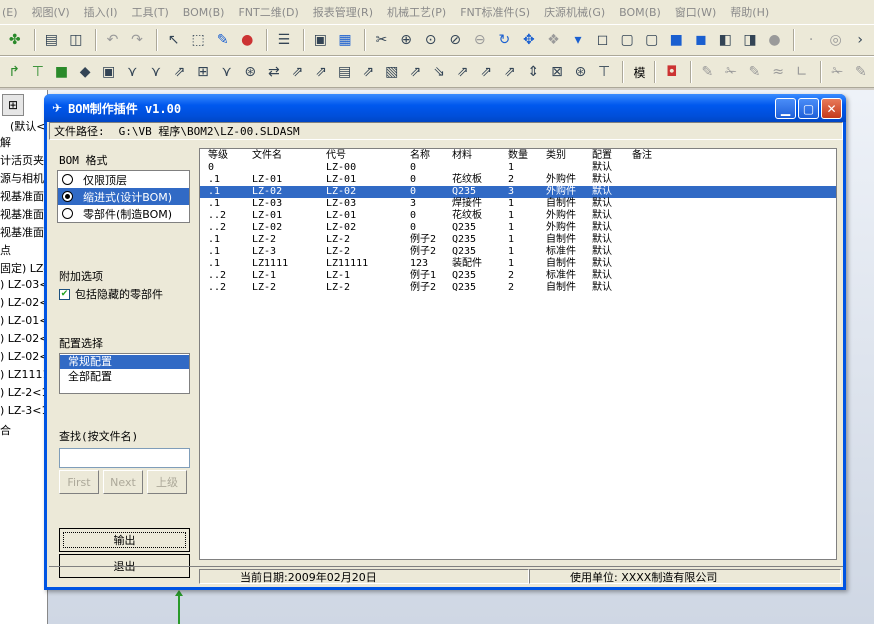 The height and width of the screenshot is (624, 874). Describe the element at coordinates (837, 72) in the screenshot. I see `sketch-tool-6-icon: ✁` at that location.